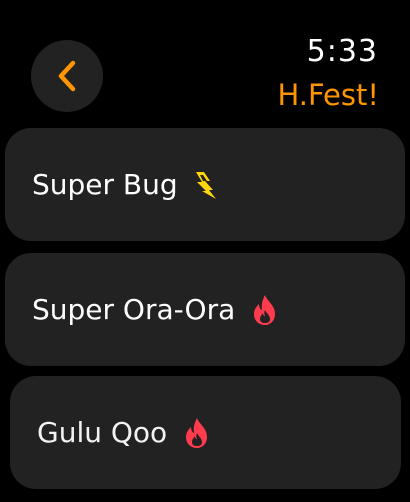 This screenshot has width=410, height=502. Describe the element at coordinates (102, 432) in the screenshot. I see `list-item-label: Gulu Qoo` at that location.